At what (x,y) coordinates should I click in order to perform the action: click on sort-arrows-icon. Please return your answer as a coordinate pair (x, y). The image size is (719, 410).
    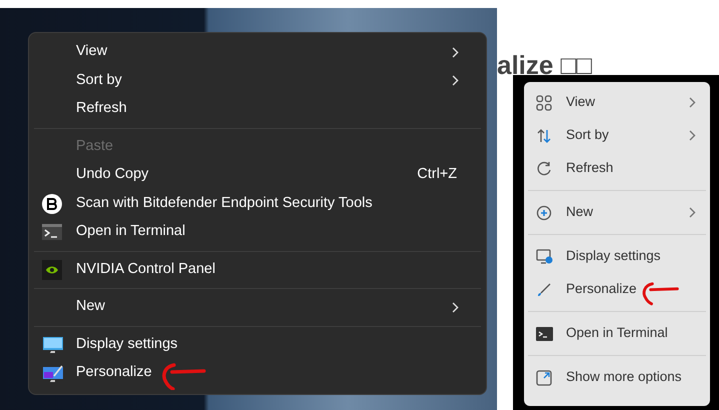
    Looking at the image, I should click on (544, 136).